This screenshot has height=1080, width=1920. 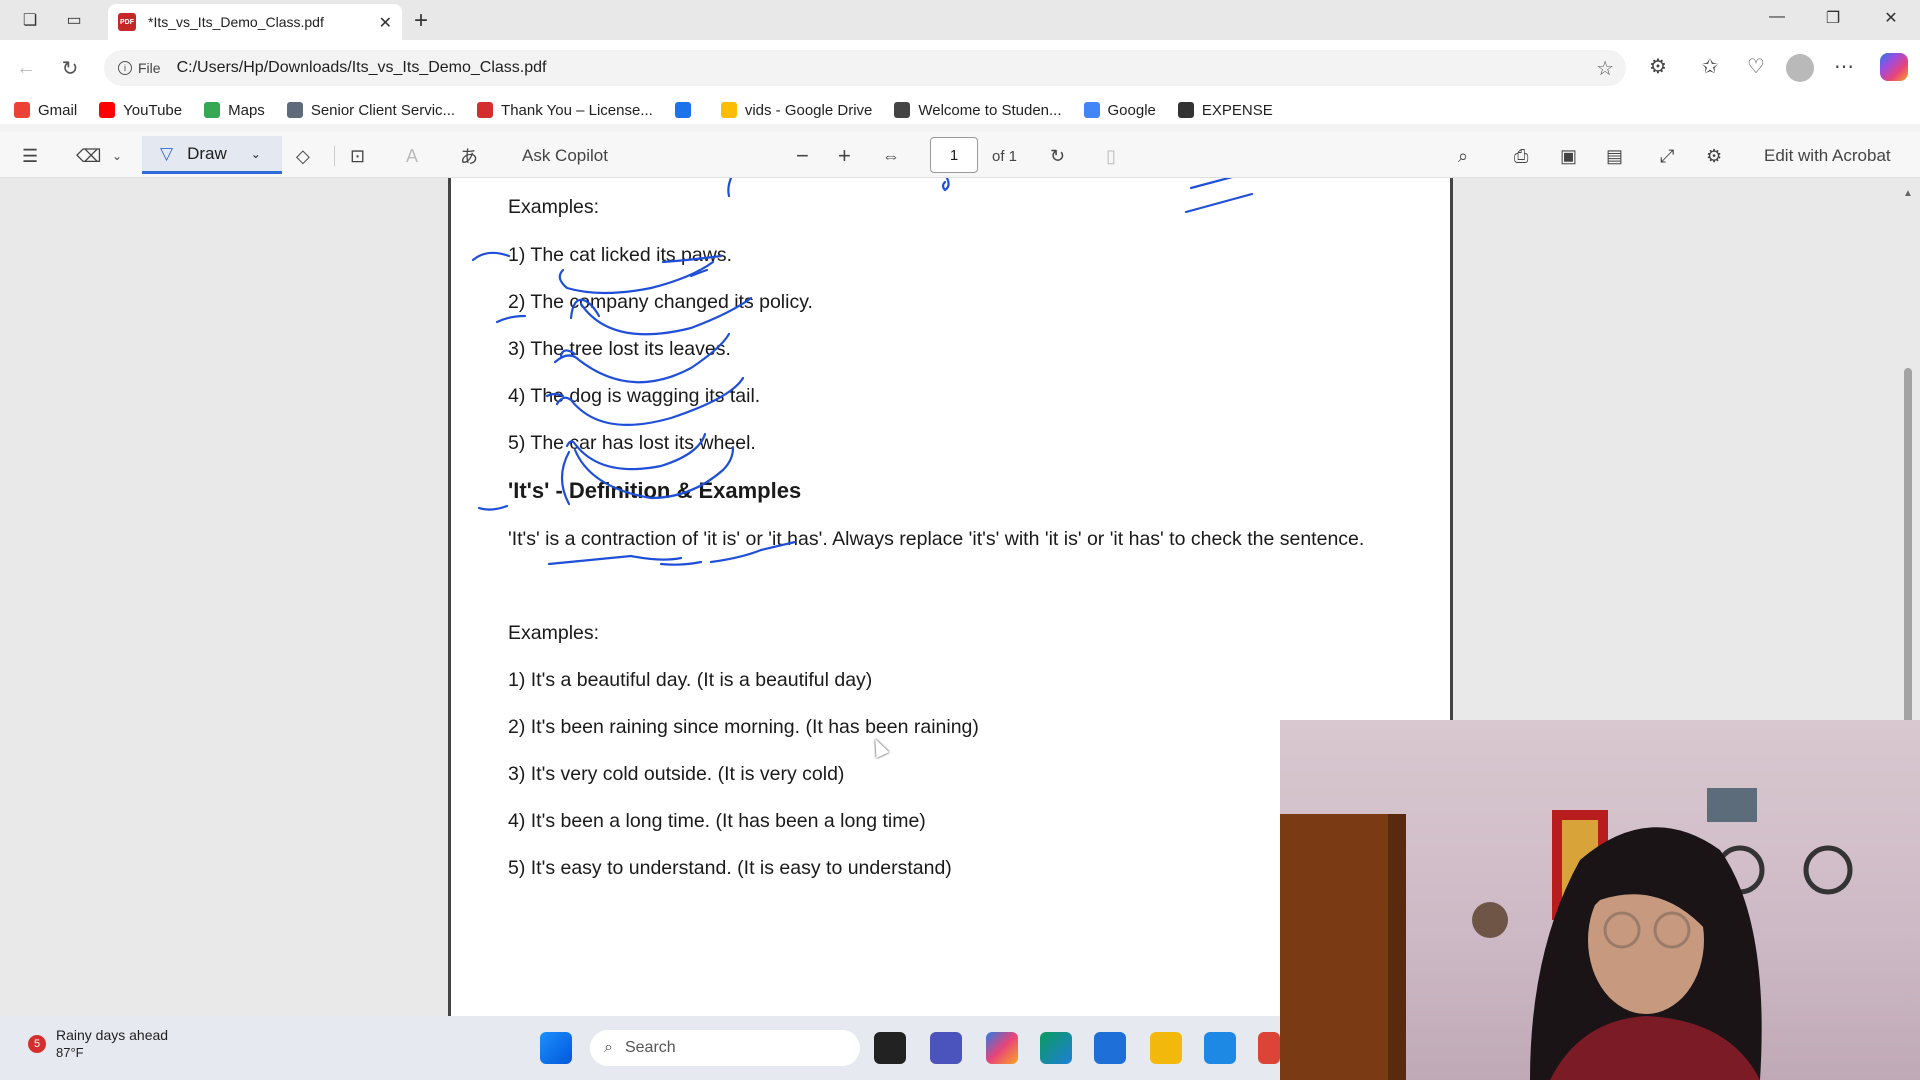 What do you see at coordinates (608, 1047) in the screenshot?
I see `search-icon: ⌕` at bounding box center [608, 1047].